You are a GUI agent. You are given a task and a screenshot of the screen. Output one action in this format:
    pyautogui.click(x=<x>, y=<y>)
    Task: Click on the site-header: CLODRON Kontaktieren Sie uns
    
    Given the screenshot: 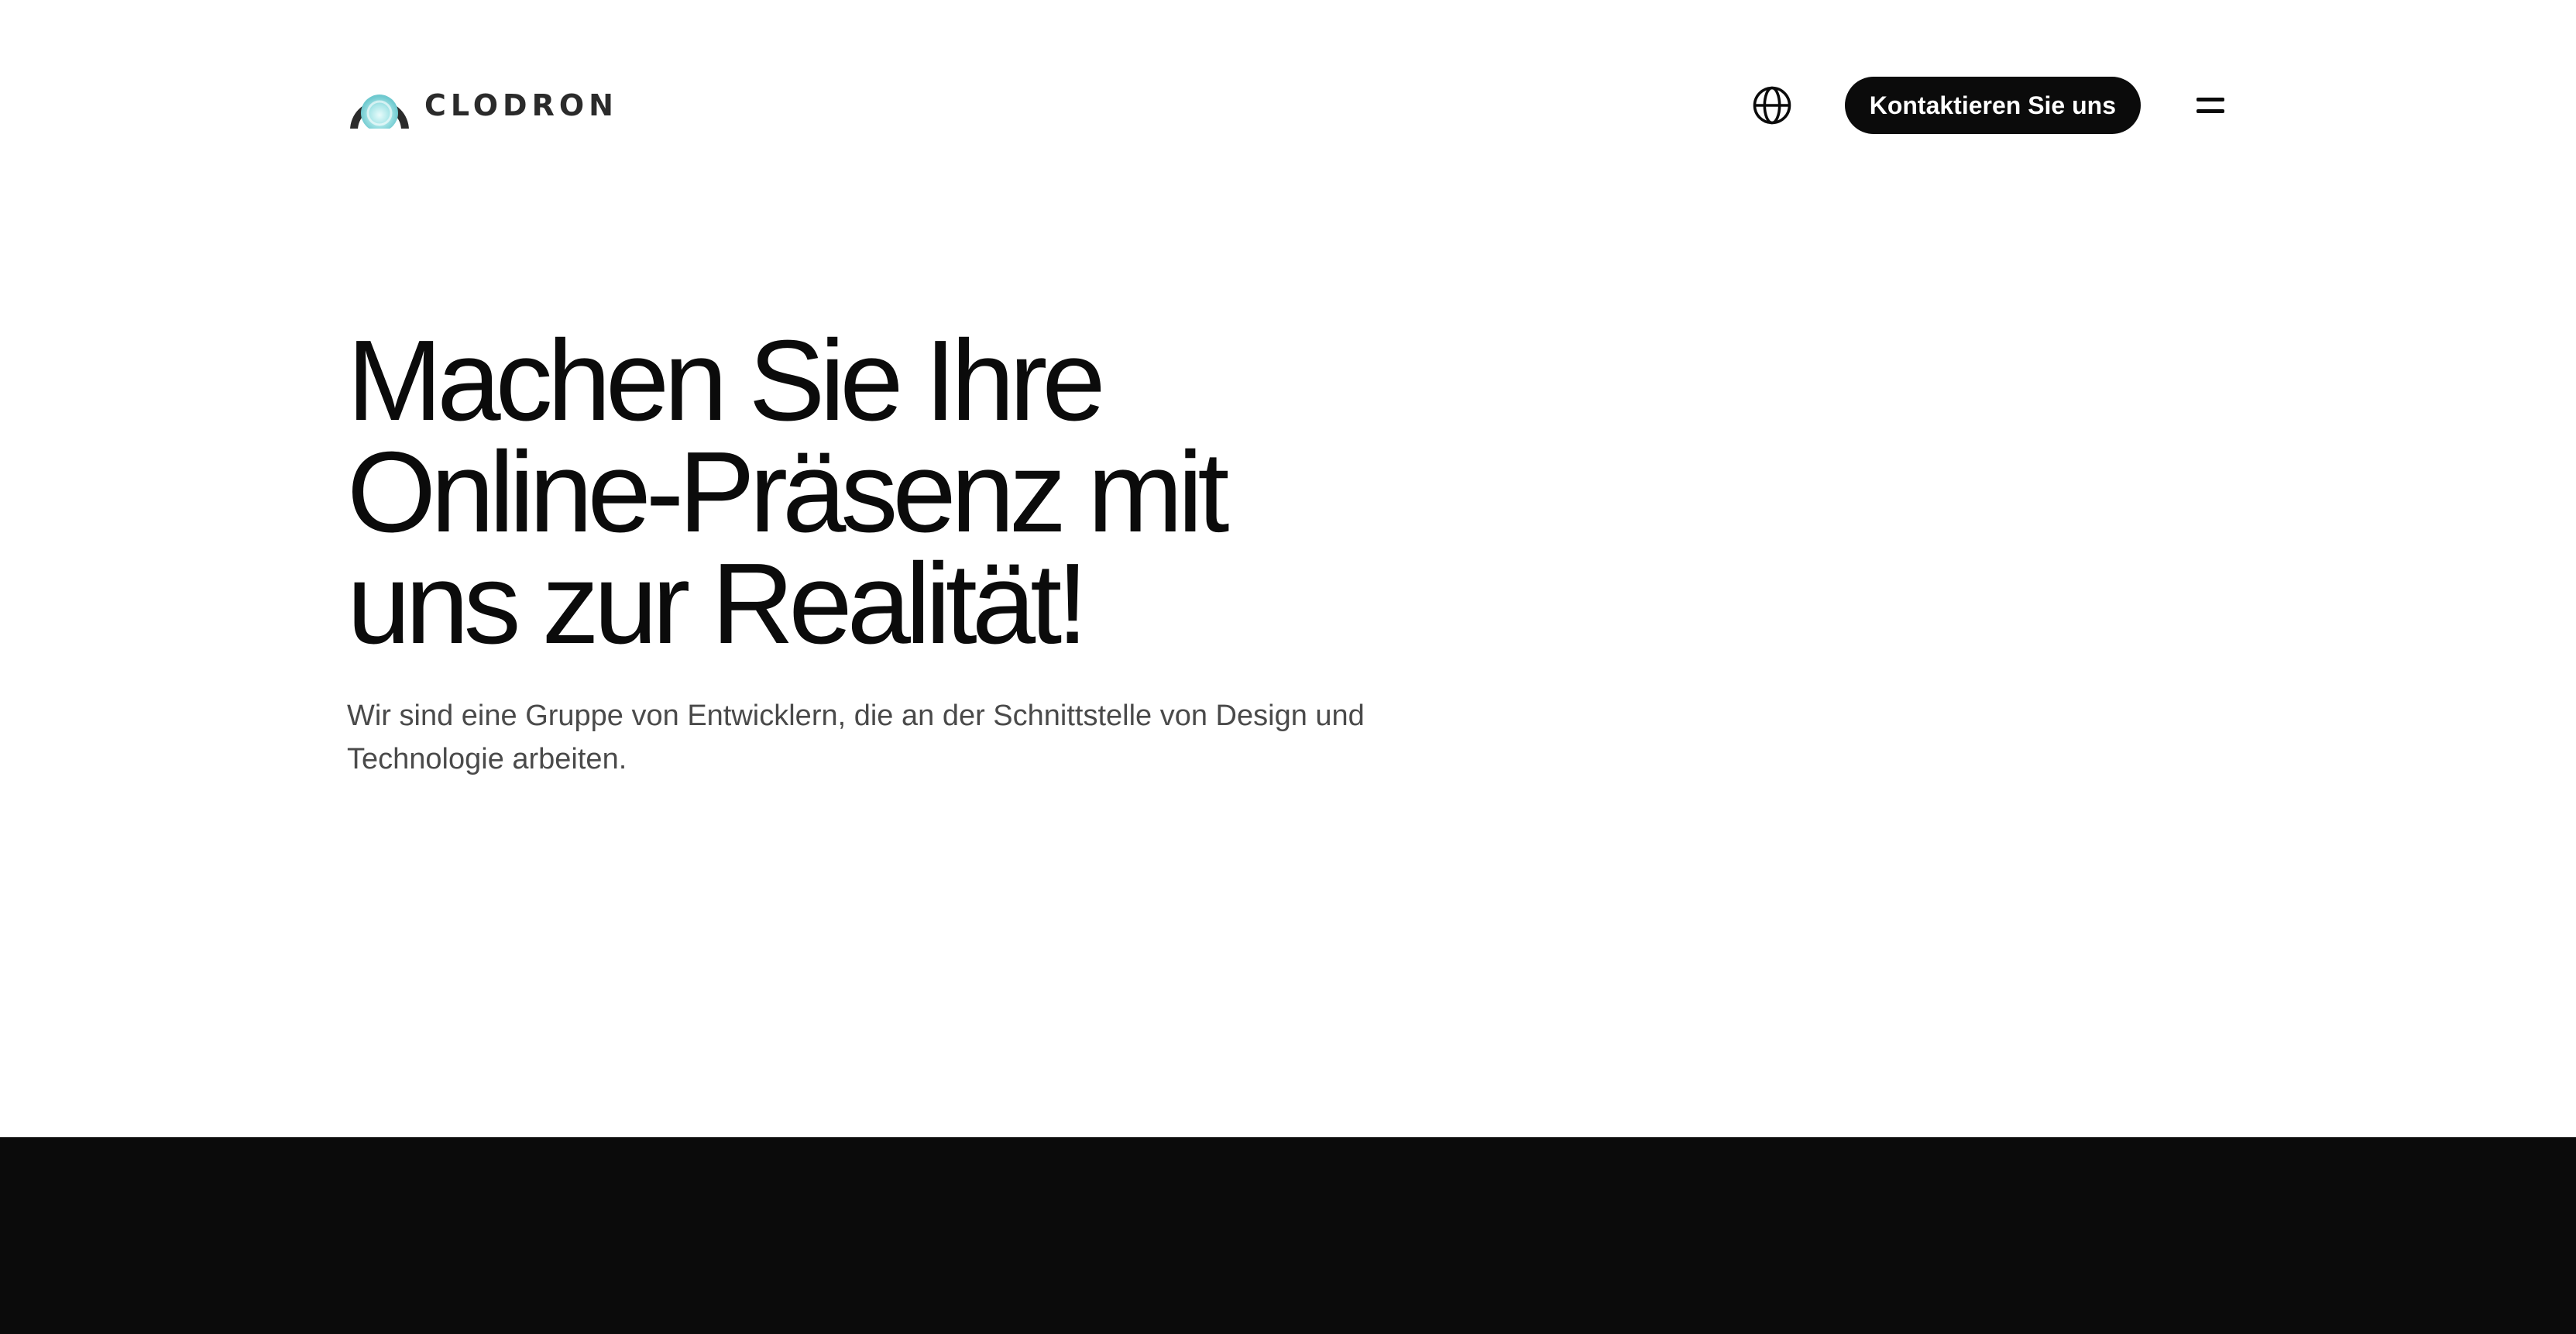 What is the action you would take?
    pyautogui.click(x=1288, y=105)
    